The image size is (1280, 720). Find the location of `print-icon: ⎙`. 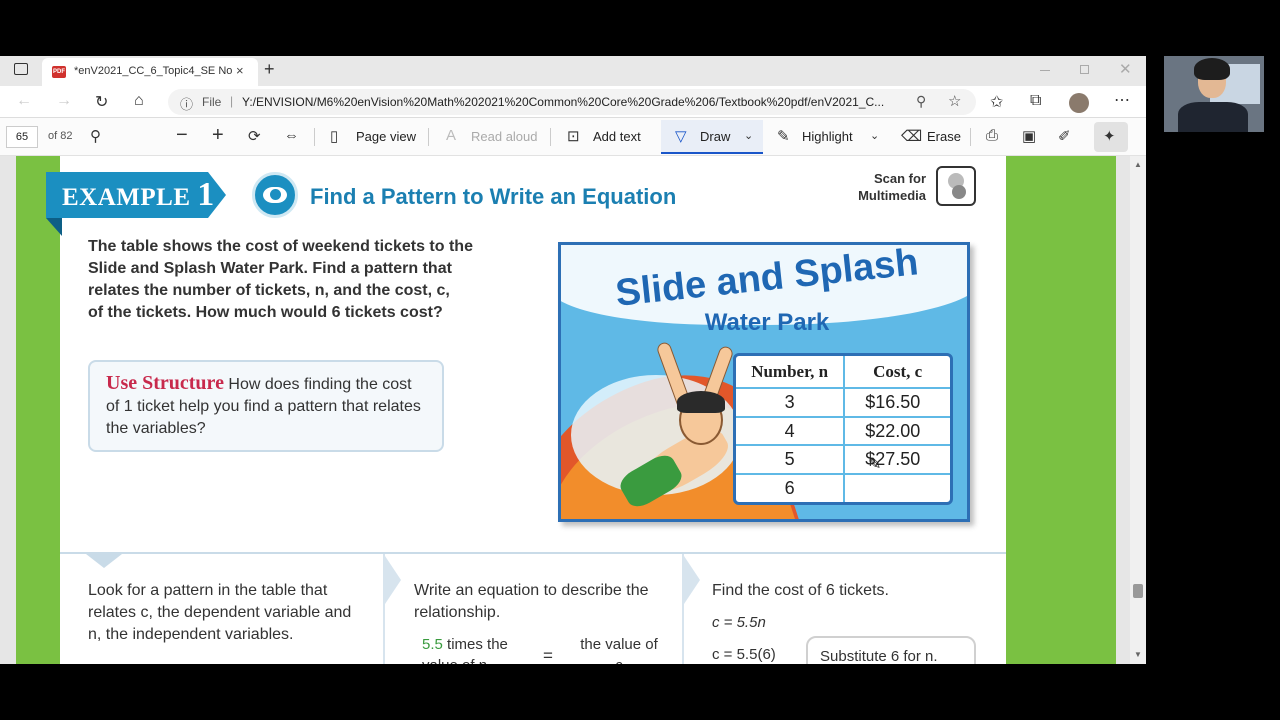

print-icon: ⎙ is located at coordinates (992, 135).